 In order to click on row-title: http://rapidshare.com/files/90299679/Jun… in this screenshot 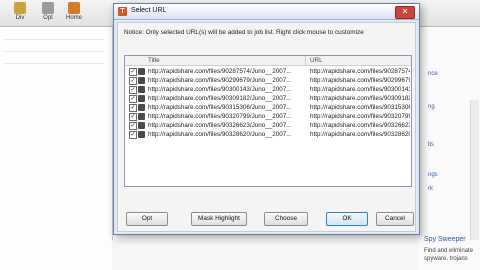, I will do `click(220, 80)`.